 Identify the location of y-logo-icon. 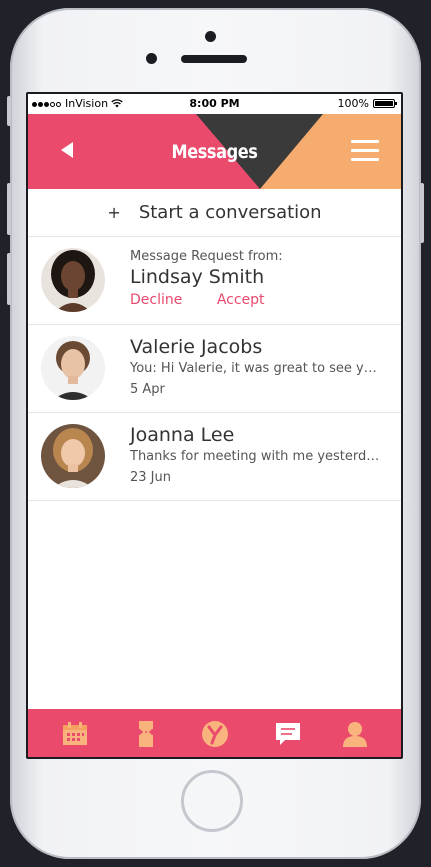
(215, 734).